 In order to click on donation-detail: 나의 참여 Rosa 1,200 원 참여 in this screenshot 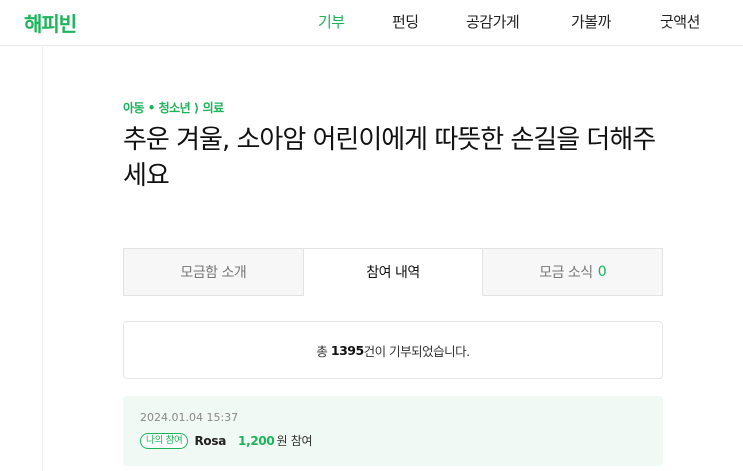, I will do `click(226, 440)`.